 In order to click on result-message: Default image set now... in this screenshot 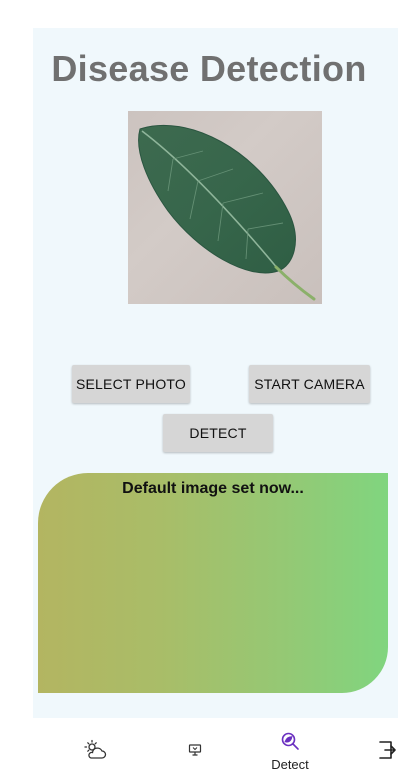, I will do `click(213, 488)`.